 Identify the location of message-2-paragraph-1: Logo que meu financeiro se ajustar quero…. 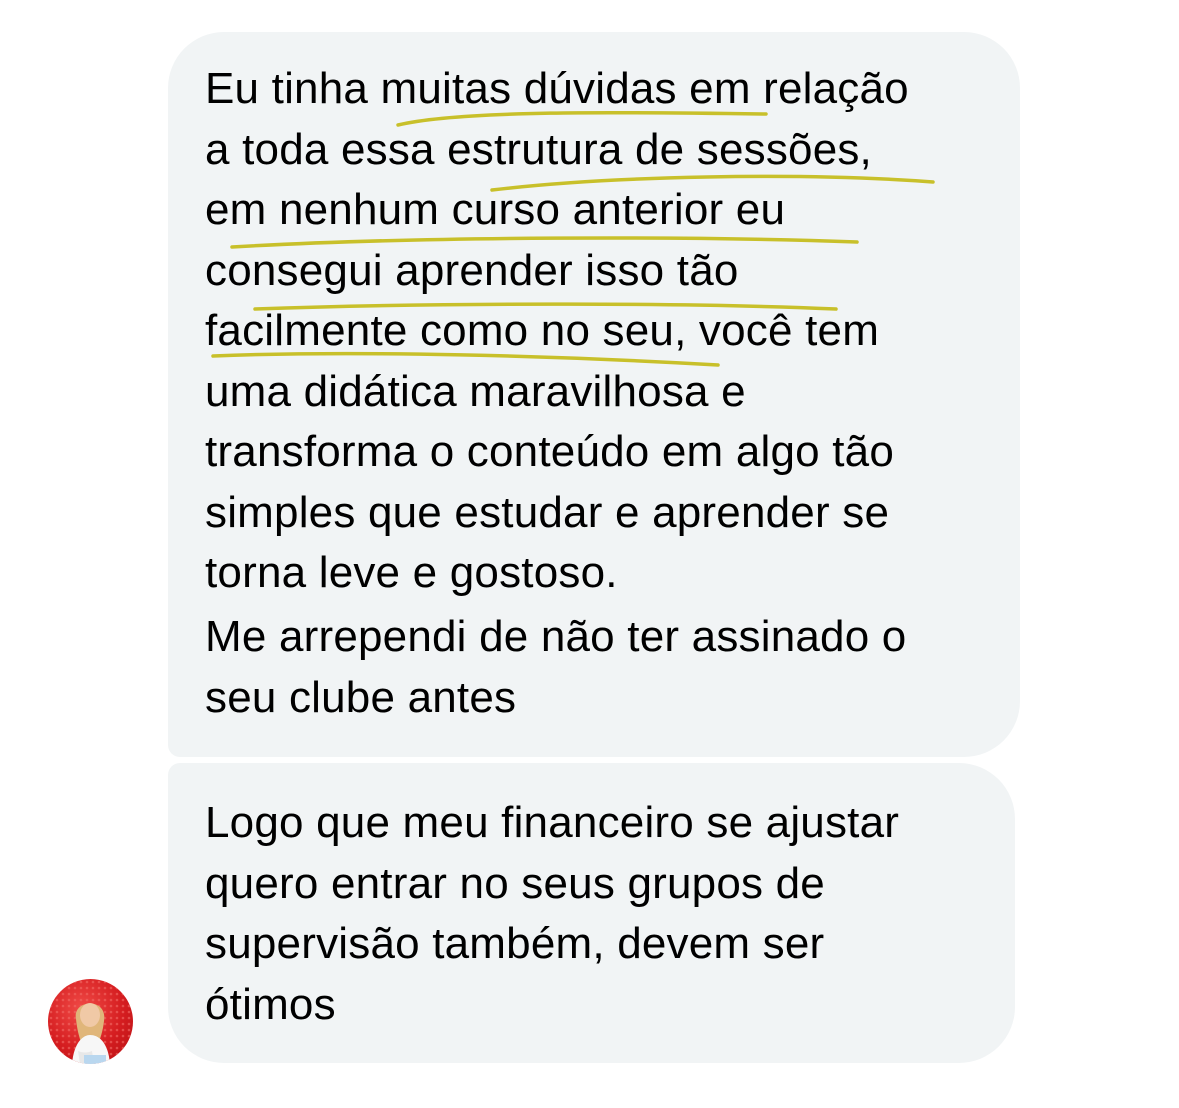
(552, 913).